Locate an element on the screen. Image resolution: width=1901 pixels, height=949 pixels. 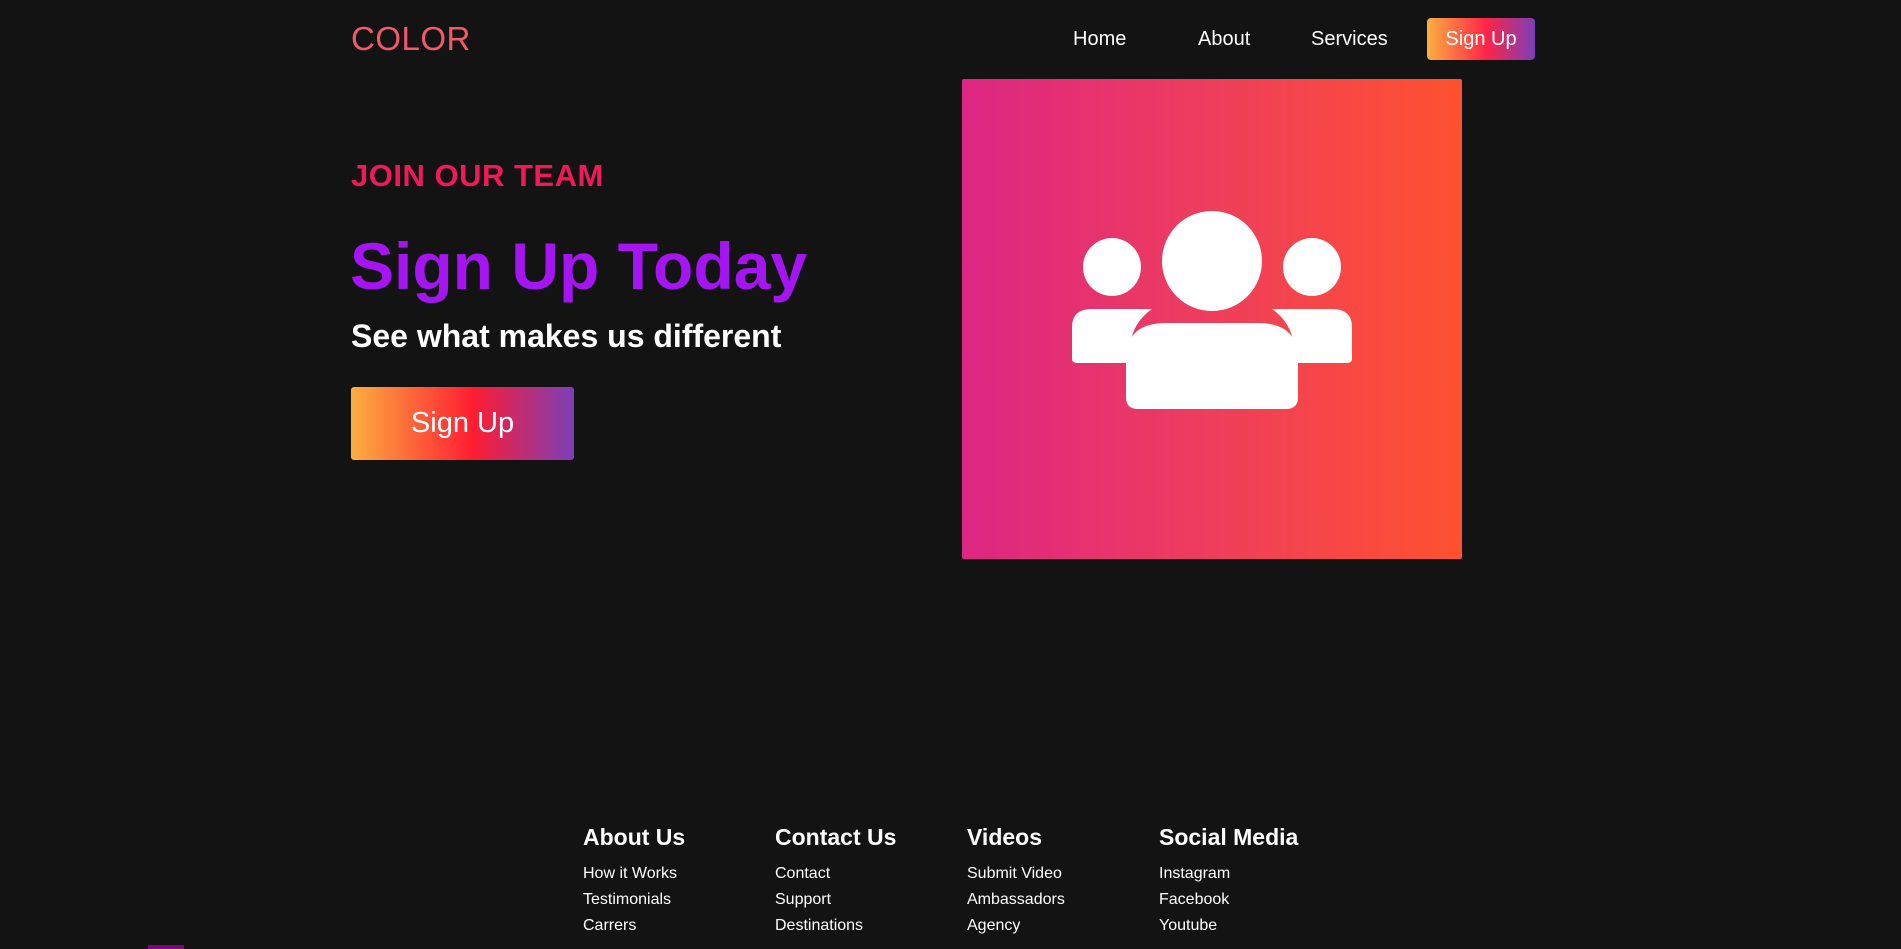
footer-link-support: Support is located at coordinates (835, 900).